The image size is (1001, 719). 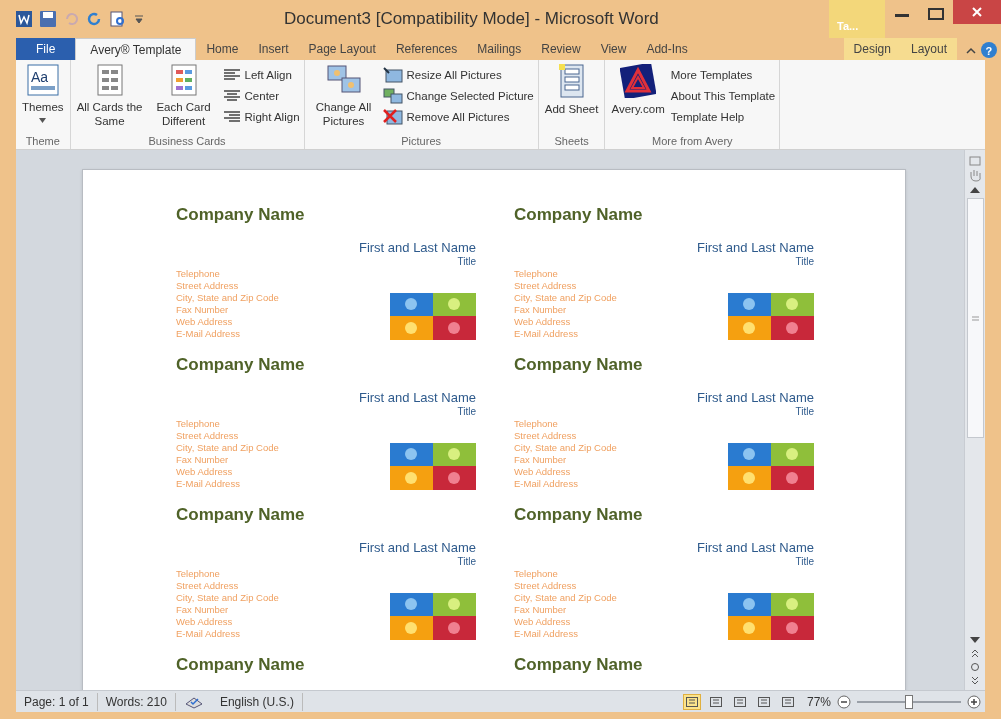 What do you see at coordinates (975, 681) in the screenshot?
I see `next-page-icon` at bounding box center [975, 681].